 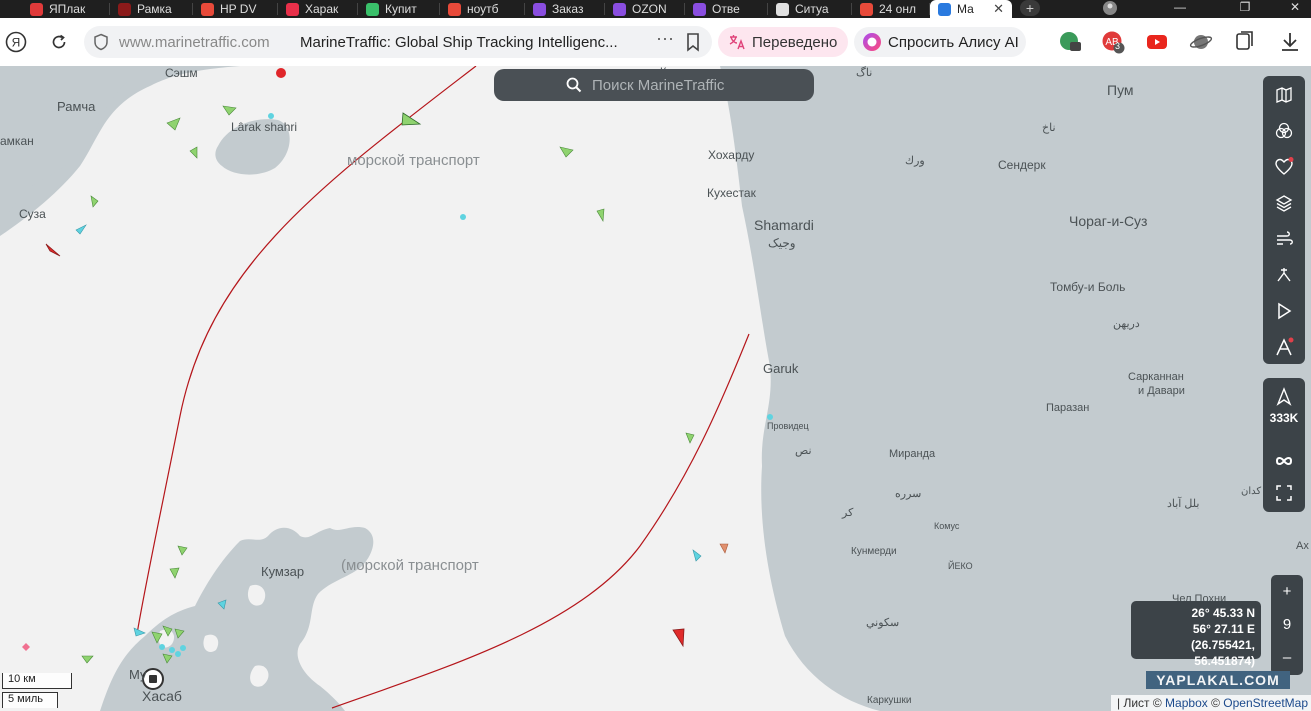 I want to click on youtube-icon, so click(x=1157, y=42).